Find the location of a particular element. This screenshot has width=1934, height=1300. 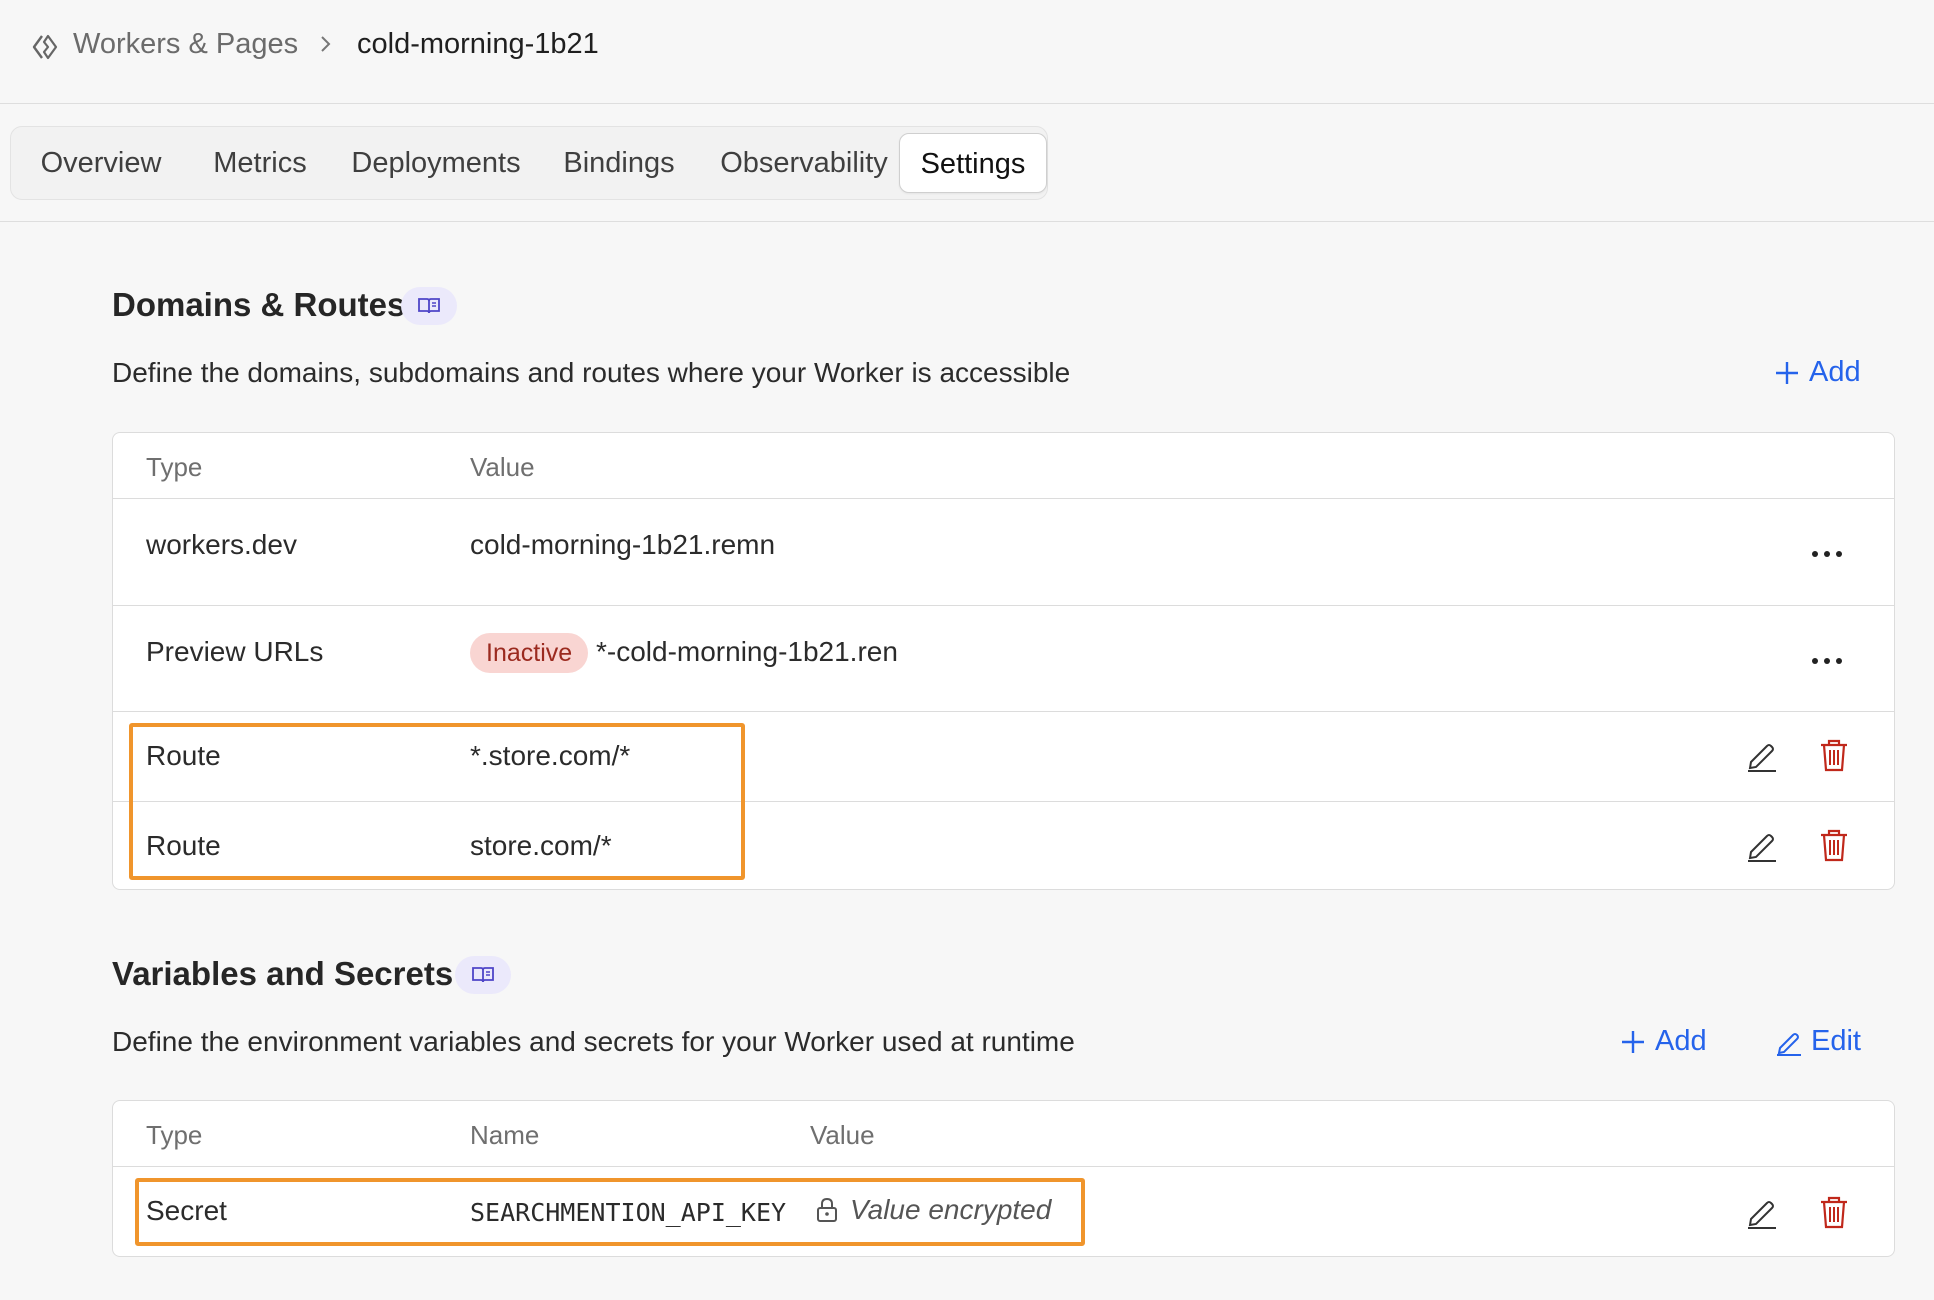

breadcrumb-parent-link: Workers & Pages is located at coordinates (185, 44).